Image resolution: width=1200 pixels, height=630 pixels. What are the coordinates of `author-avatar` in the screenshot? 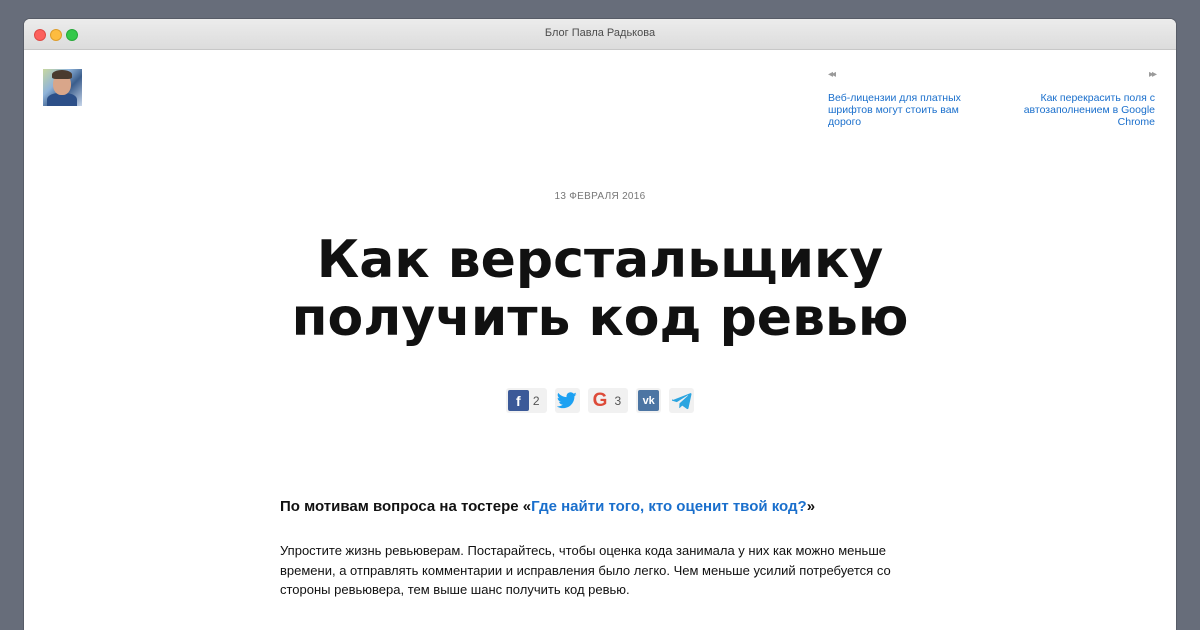 It's located at (62, 87).